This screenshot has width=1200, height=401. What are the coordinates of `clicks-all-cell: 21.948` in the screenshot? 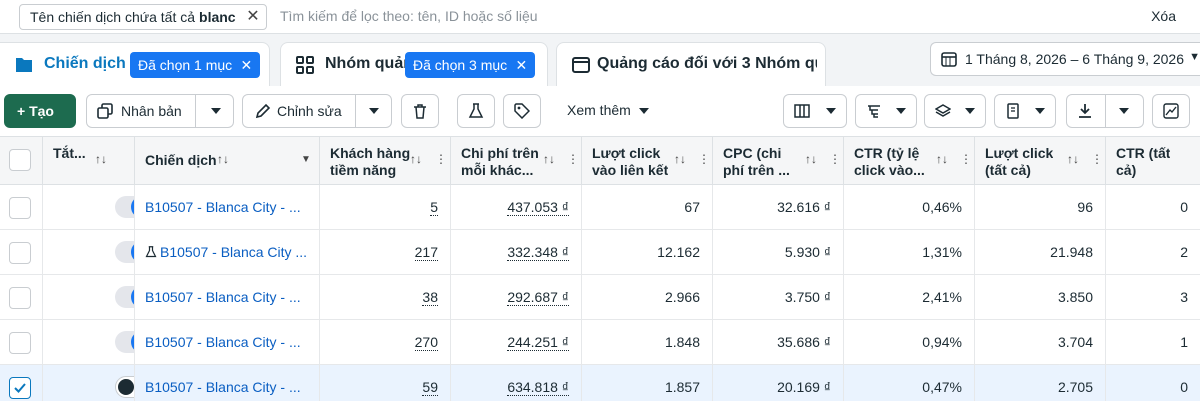 It's located at (1040, 252).